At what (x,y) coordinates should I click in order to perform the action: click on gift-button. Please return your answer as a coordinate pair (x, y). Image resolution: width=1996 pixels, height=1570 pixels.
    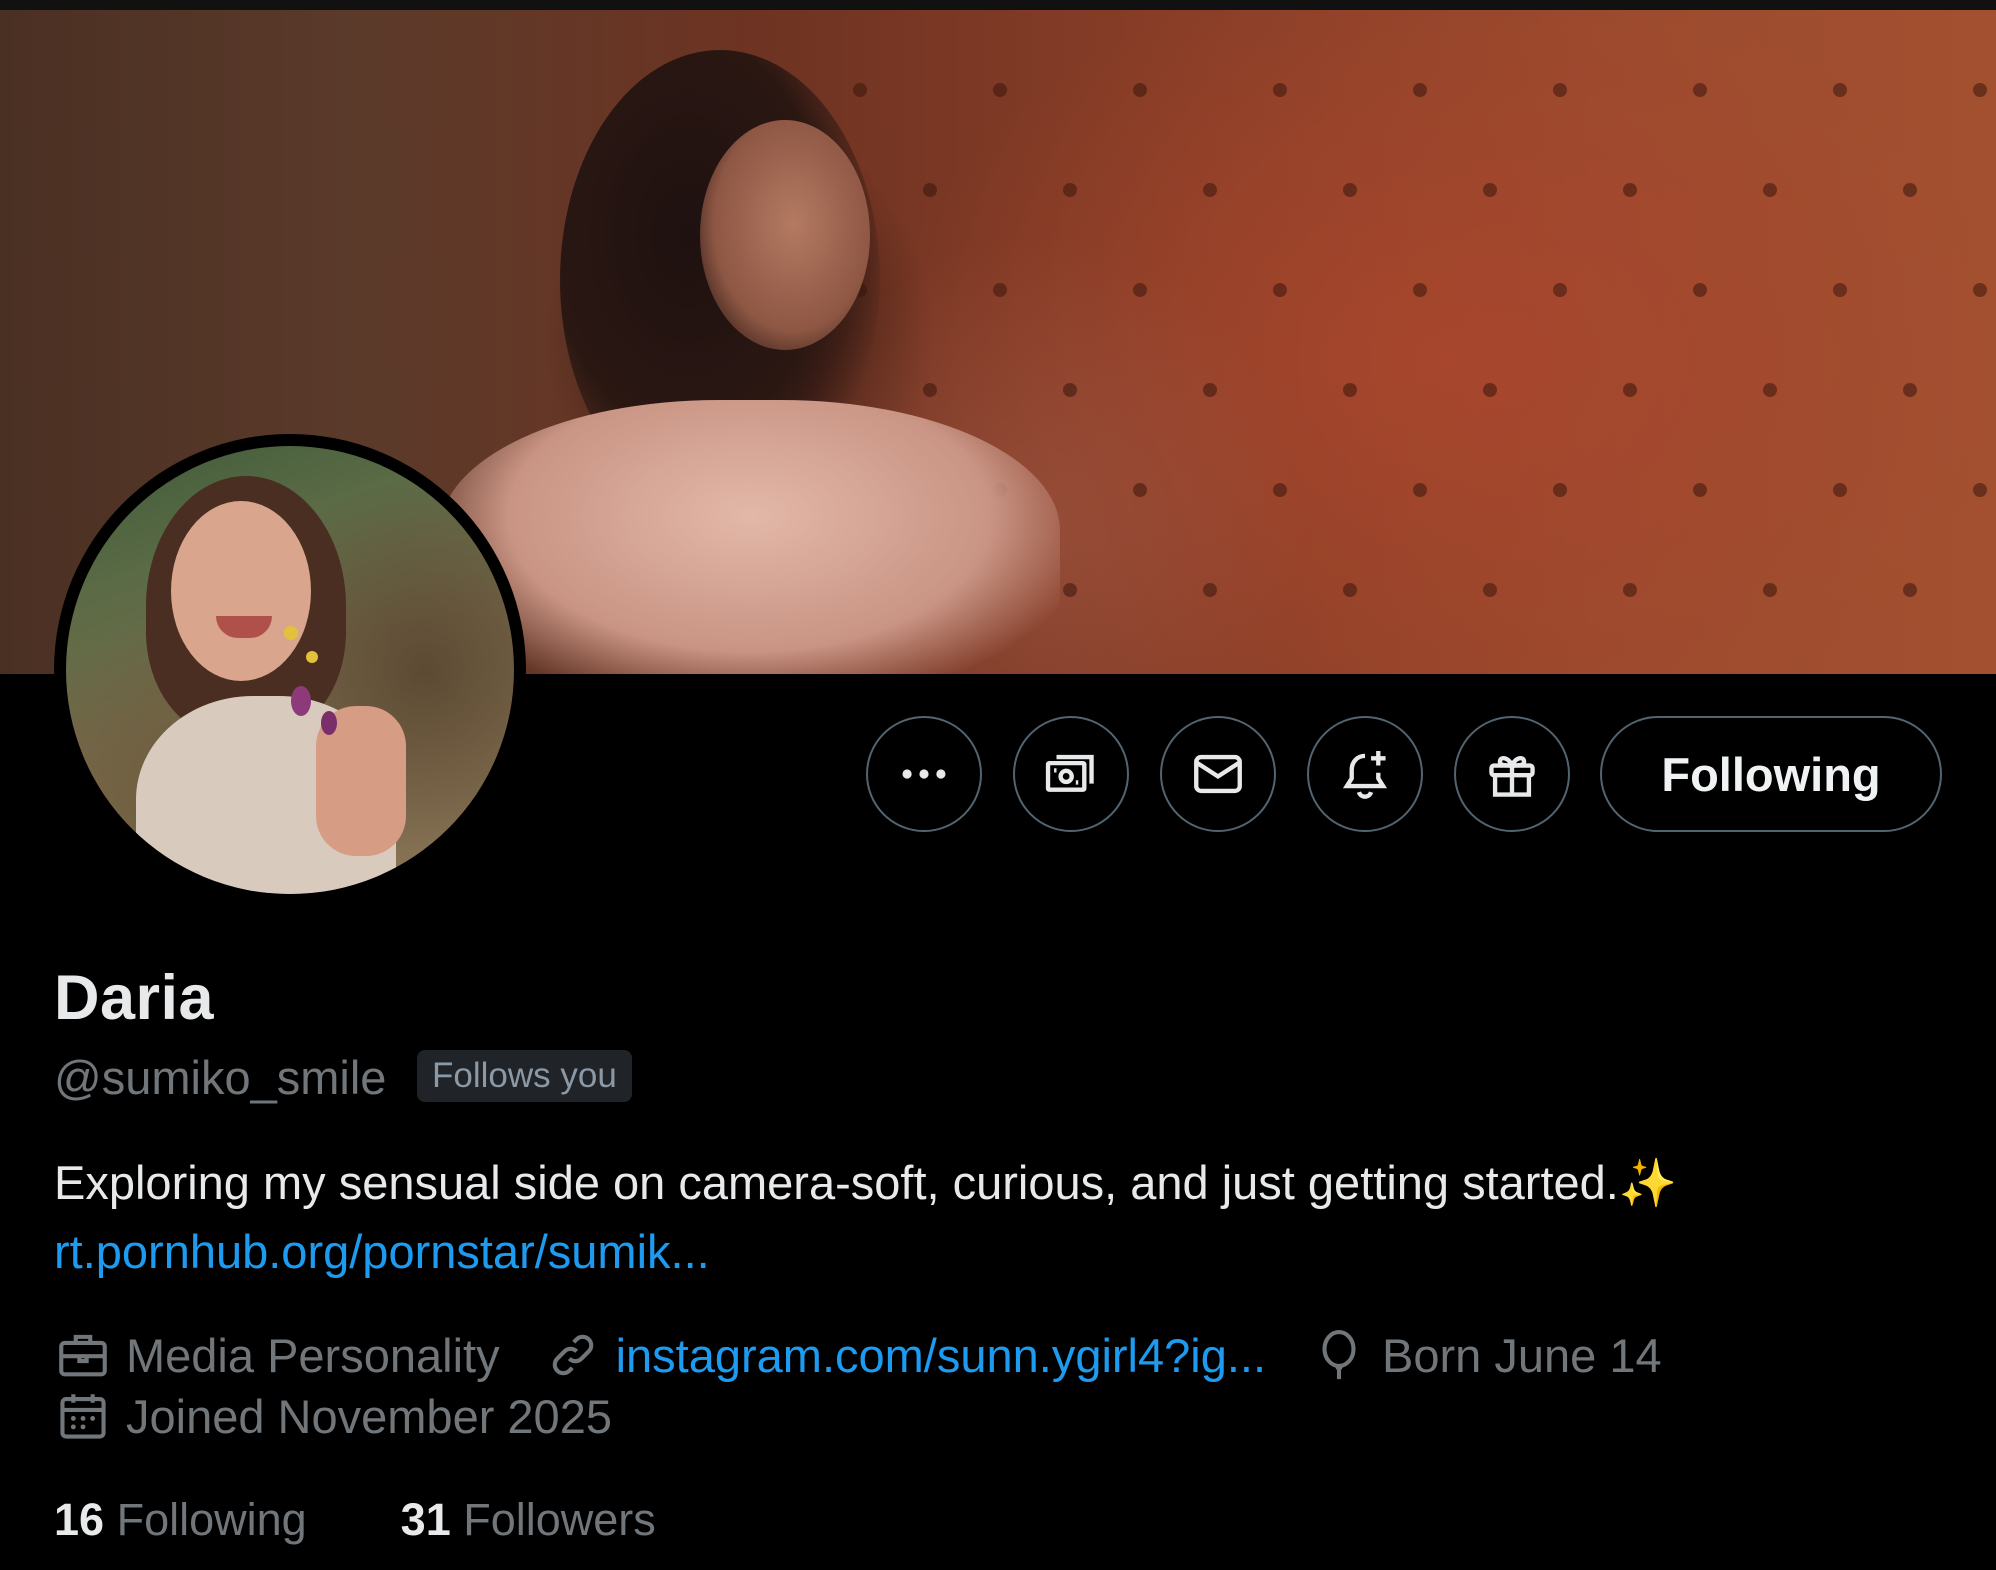
    Looking at the image, I should click on (1512, 774).